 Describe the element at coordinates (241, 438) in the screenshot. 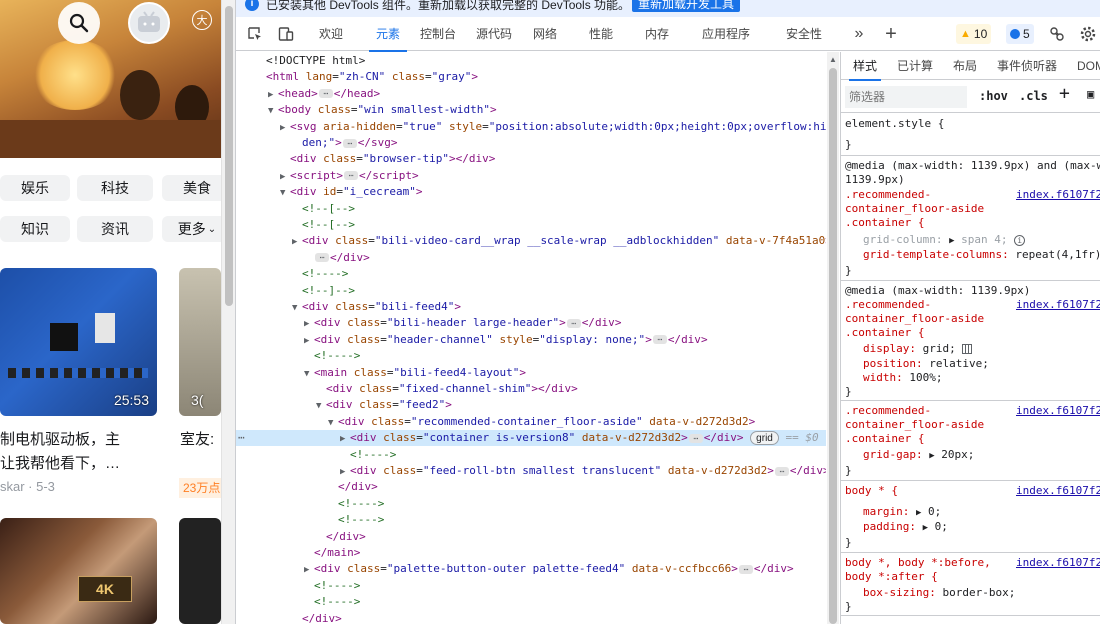

I see `more-options-icon: ⋯` at that location.